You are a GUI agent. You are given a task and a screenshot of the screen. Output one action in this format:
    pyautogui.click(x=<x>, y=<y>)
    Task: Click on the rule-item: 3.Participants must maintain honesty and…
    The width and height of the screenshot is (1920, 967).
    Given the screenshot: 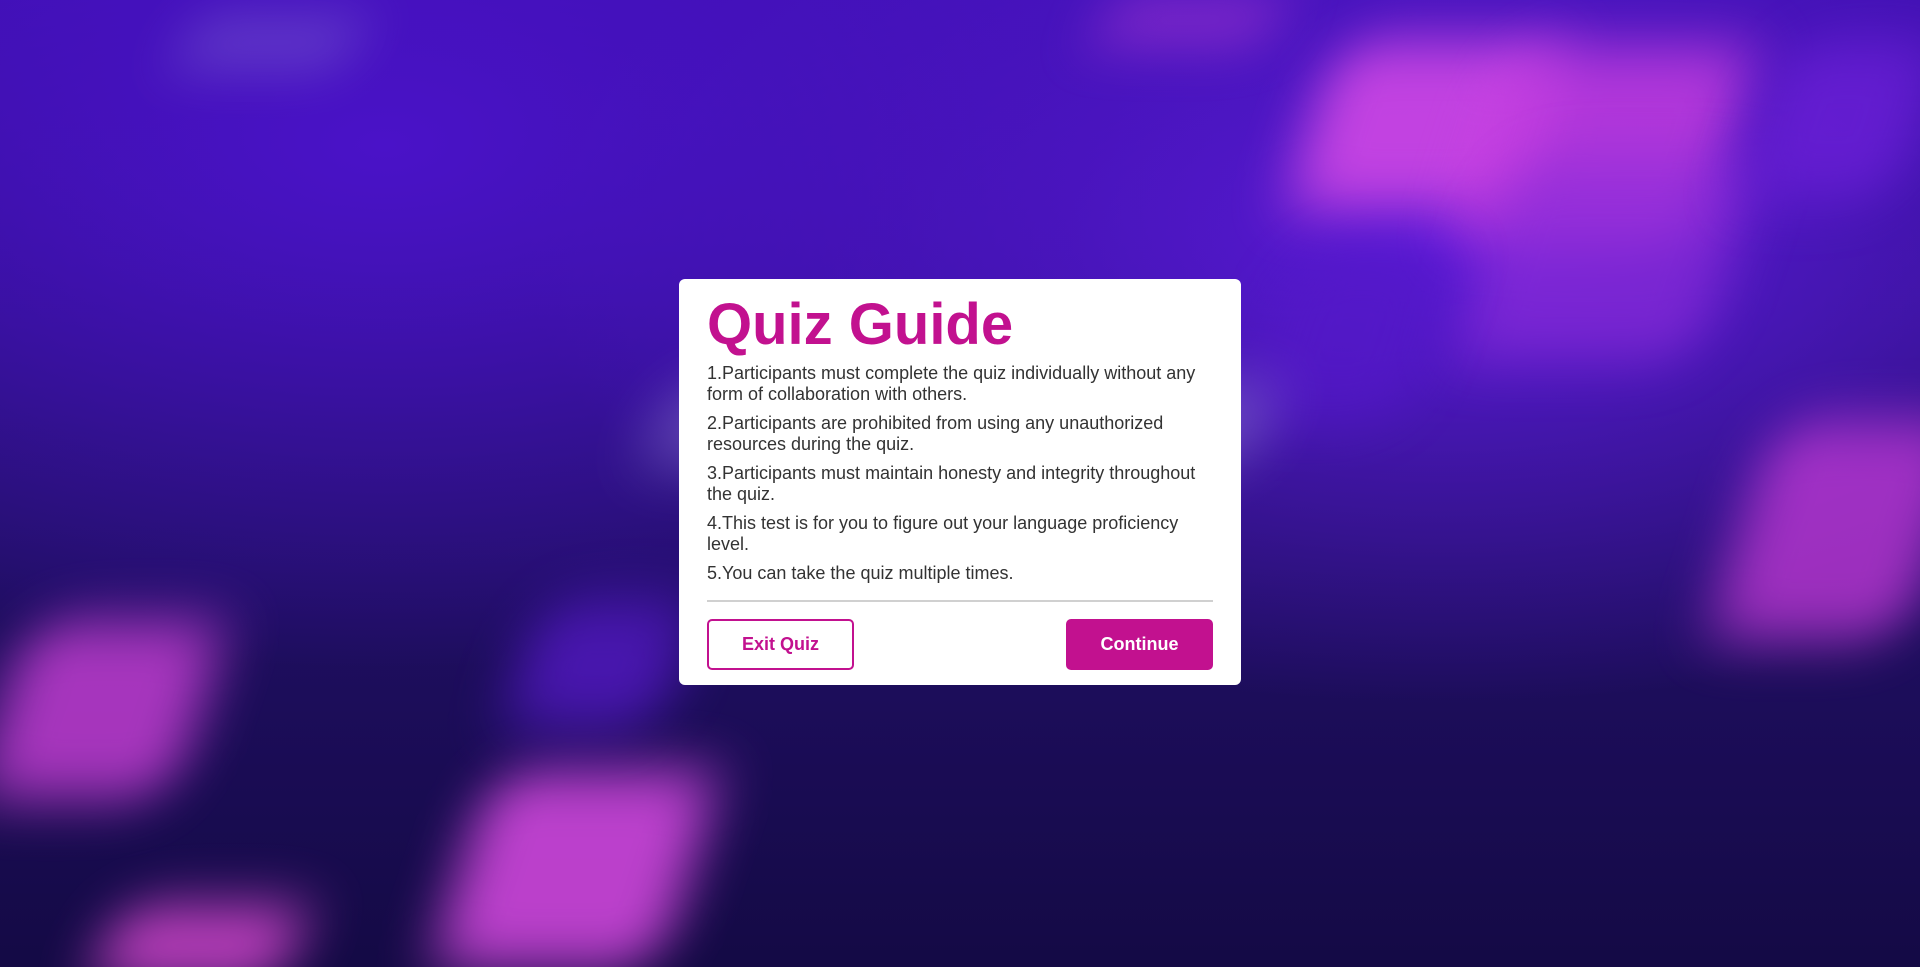 What is the action you would take?
    pyautogui.click(x=951, y=483)
    